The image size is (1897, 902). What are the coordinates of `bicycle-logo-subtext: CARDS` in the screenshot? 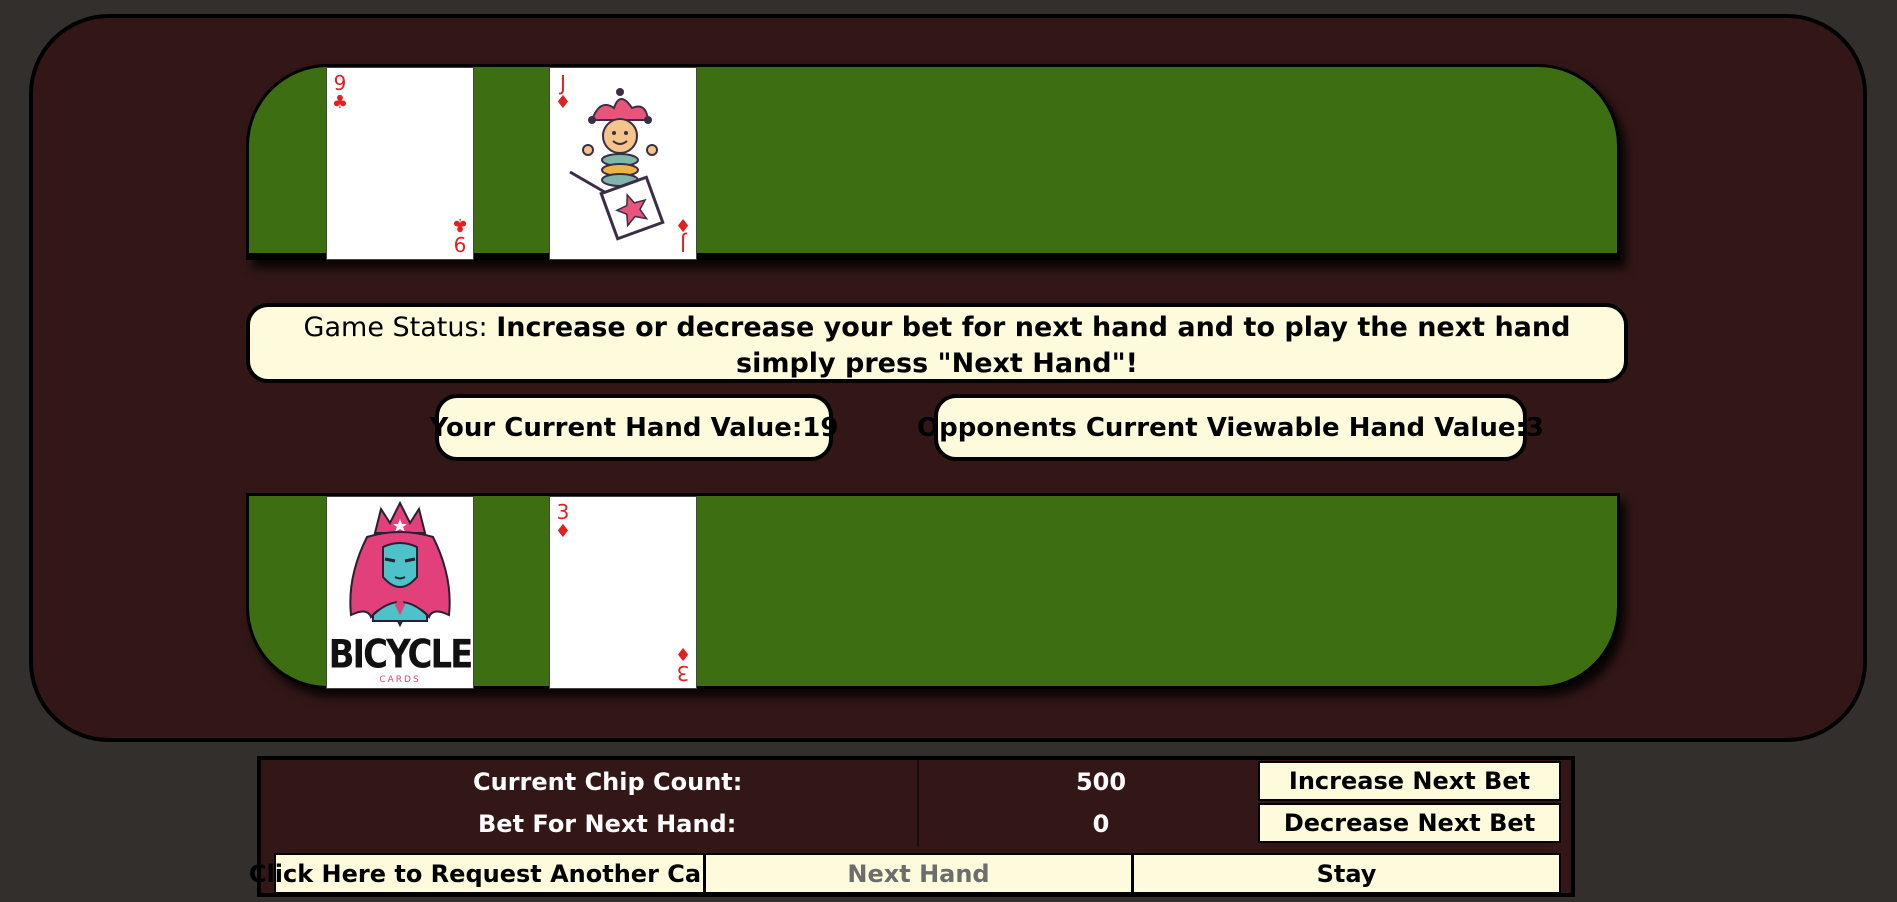 It's located at (400, 680).